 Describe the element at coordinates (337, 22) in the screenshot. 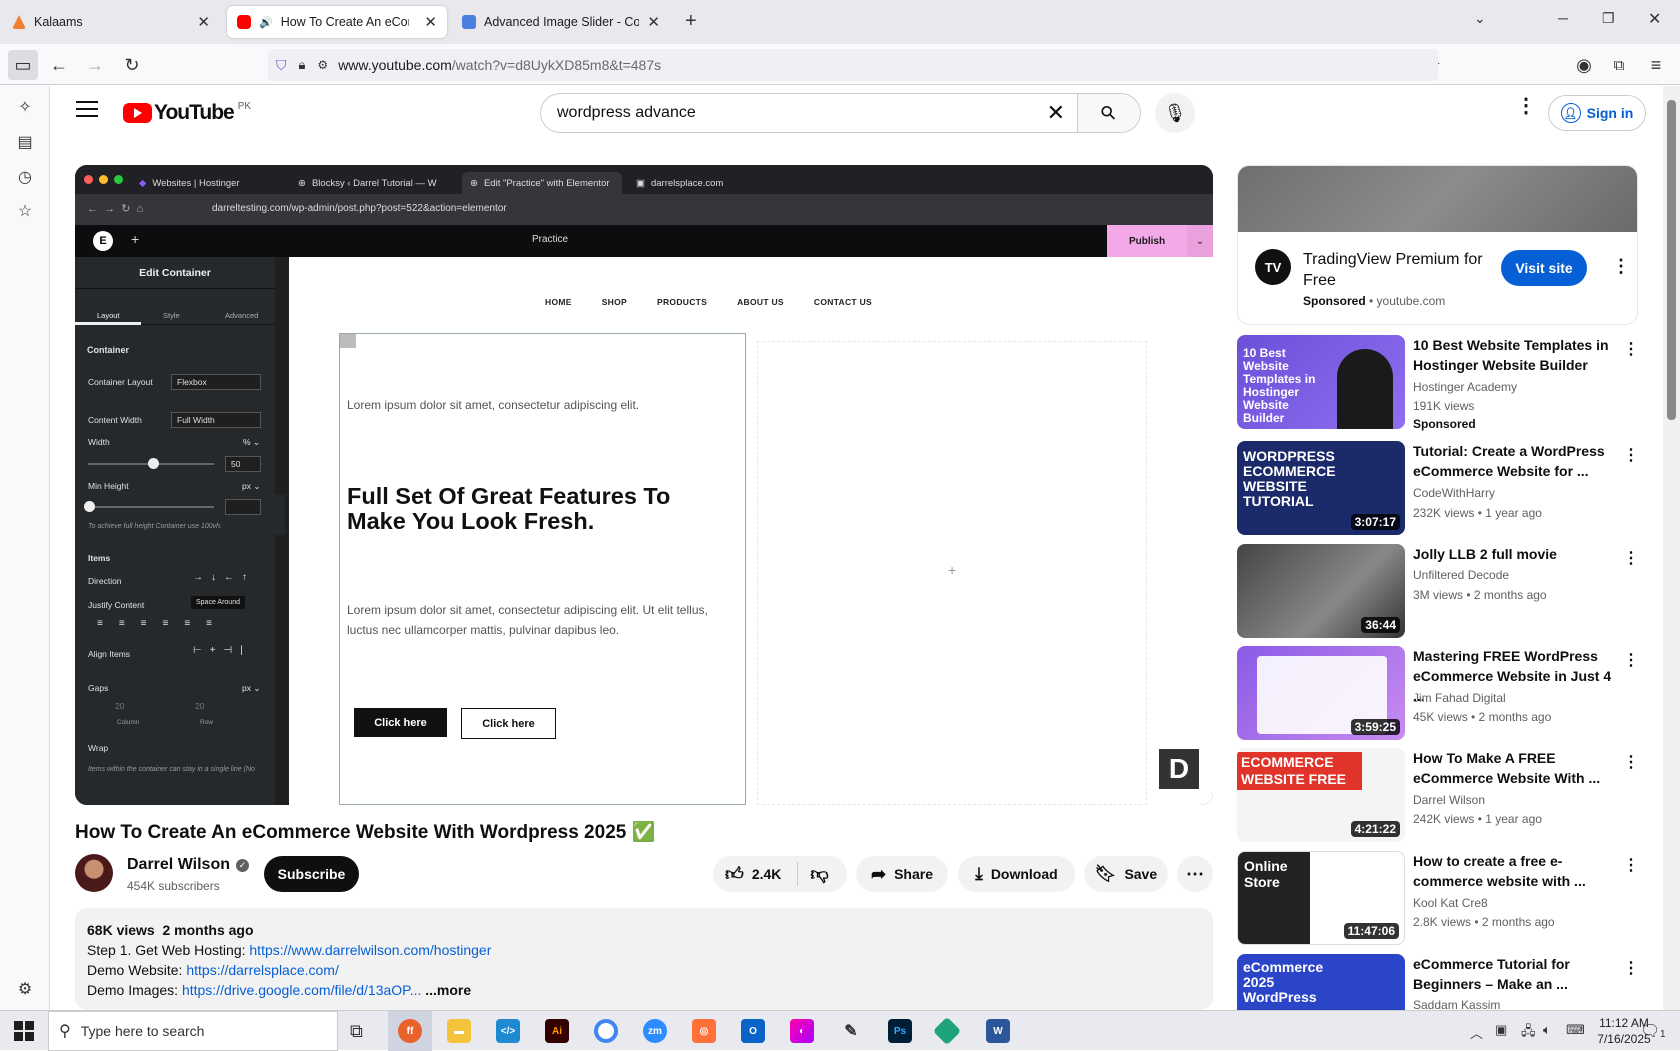

I see `tab-youtube: 🔊 How To Create An eCommerce ✕` at that location.